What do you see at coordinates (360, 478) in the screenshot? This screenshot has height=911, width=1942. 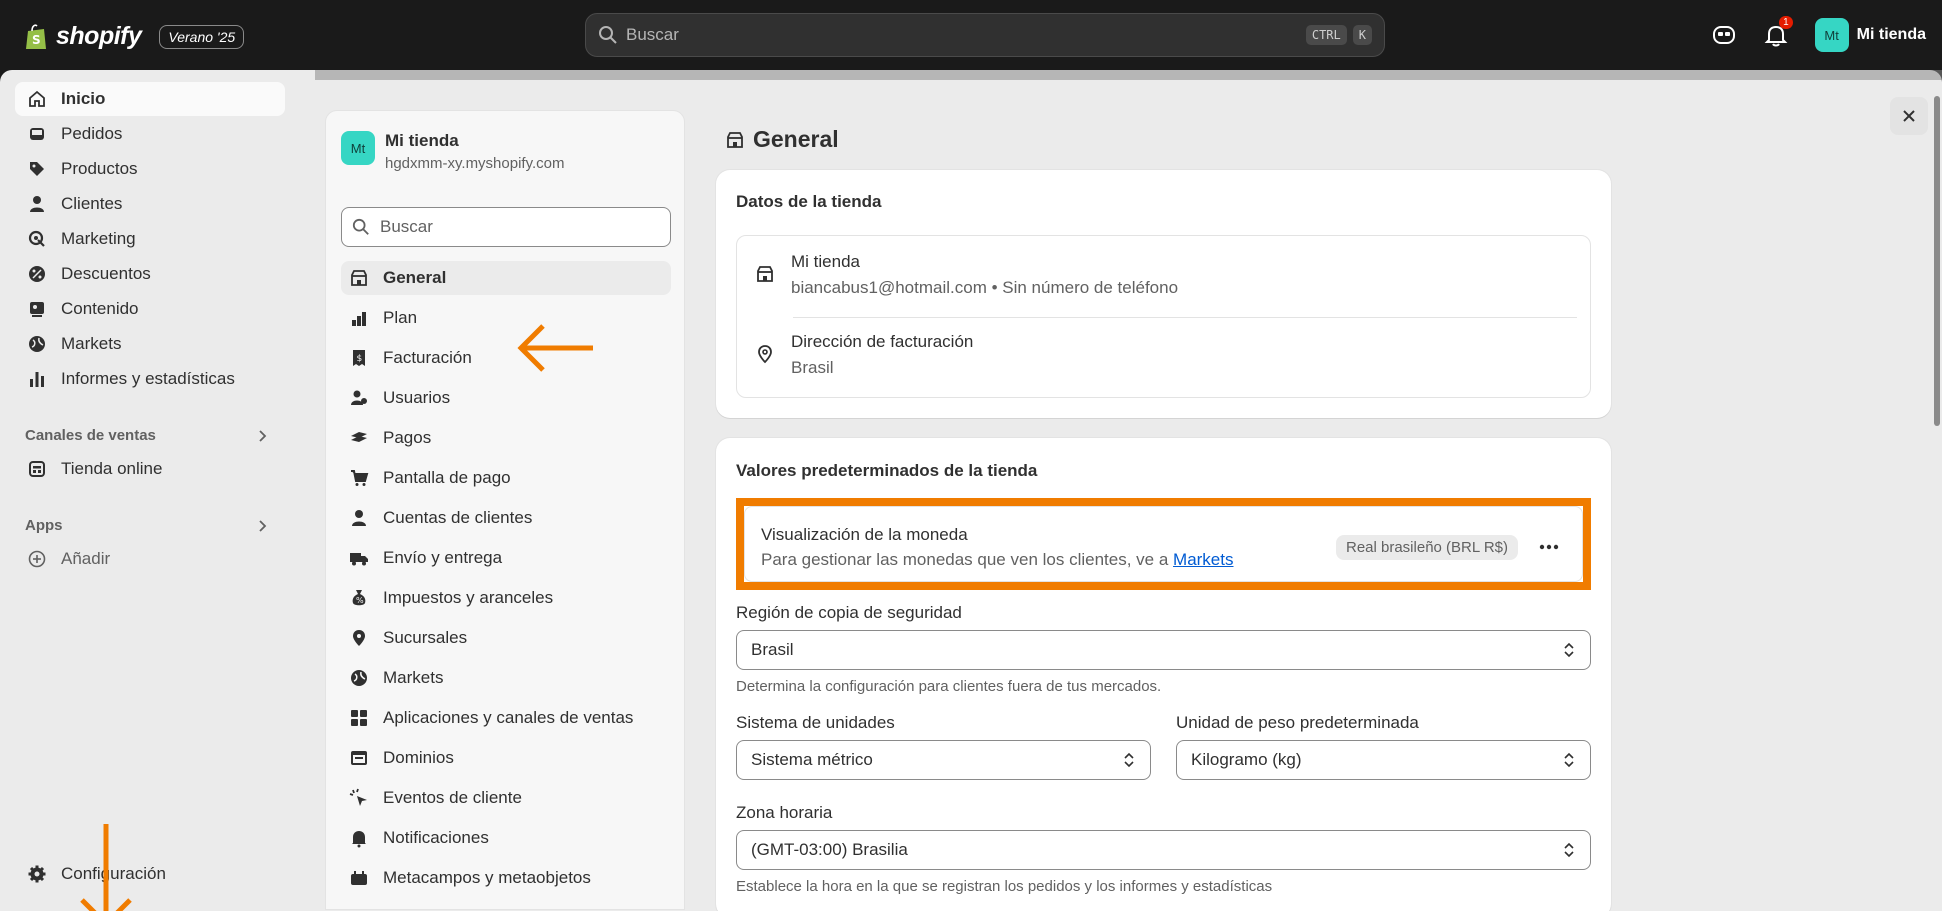 I see `cart-icon` at bounding box center [360, 478].